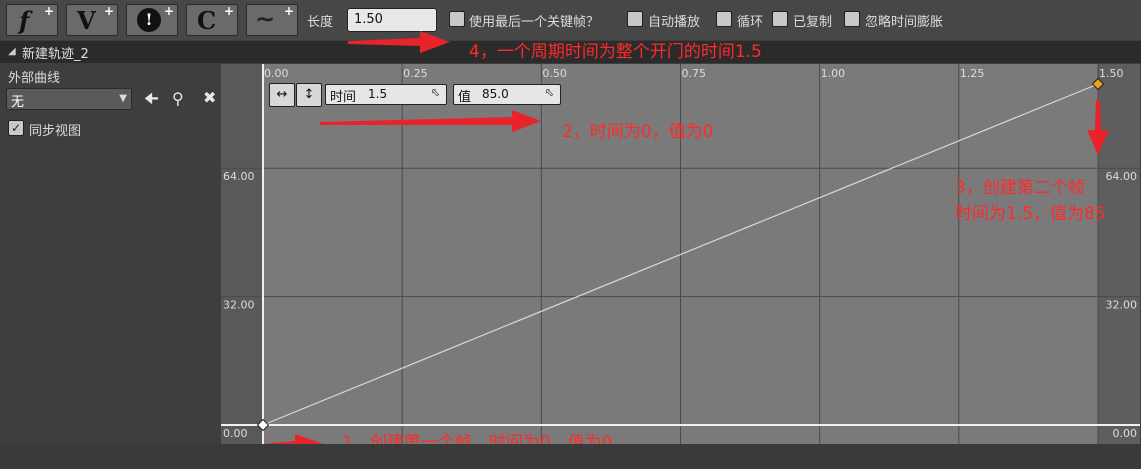  What do you see at coordinates (1030, 214) in the screenshot?
I see `annotation-3-line2: 时间为1.5，值为85` at bounding box center [1030, 214].